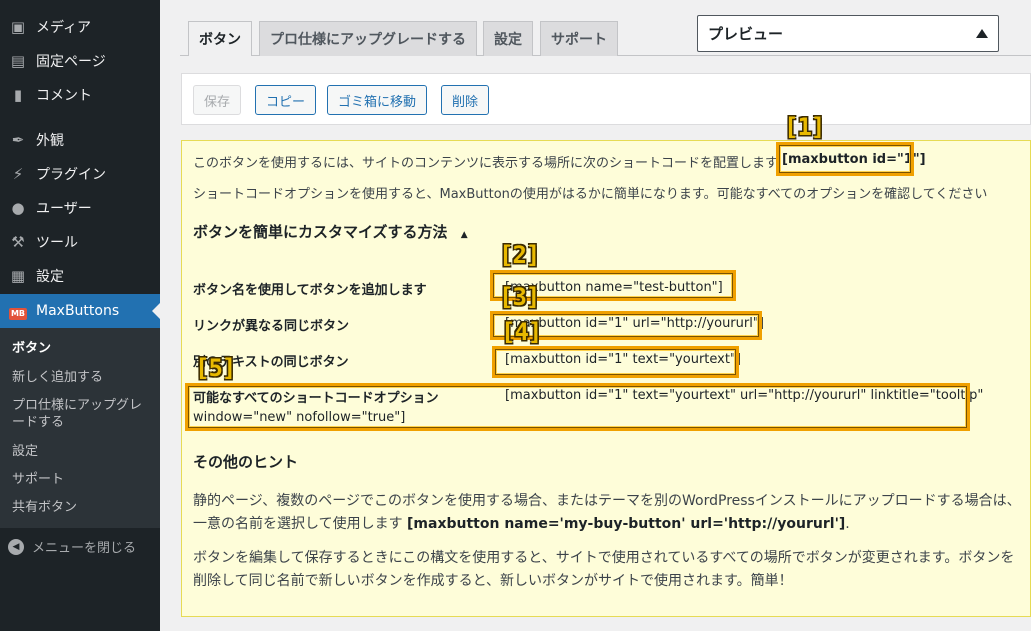 The width and height of the screenshot is (1031, 631). I want to click on submenu-item-settings: 設定, so click(82, 451).